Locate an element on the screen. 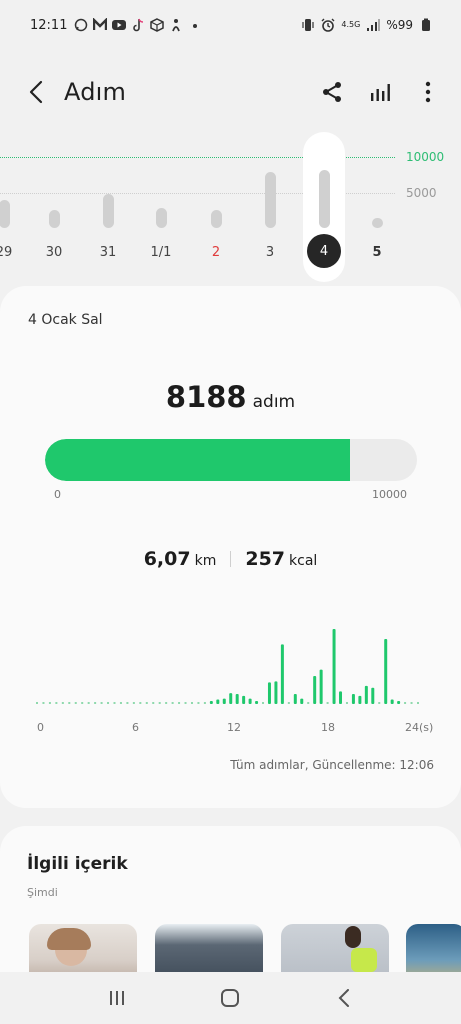  day-label: 5 is located at coordinates (377, 252).